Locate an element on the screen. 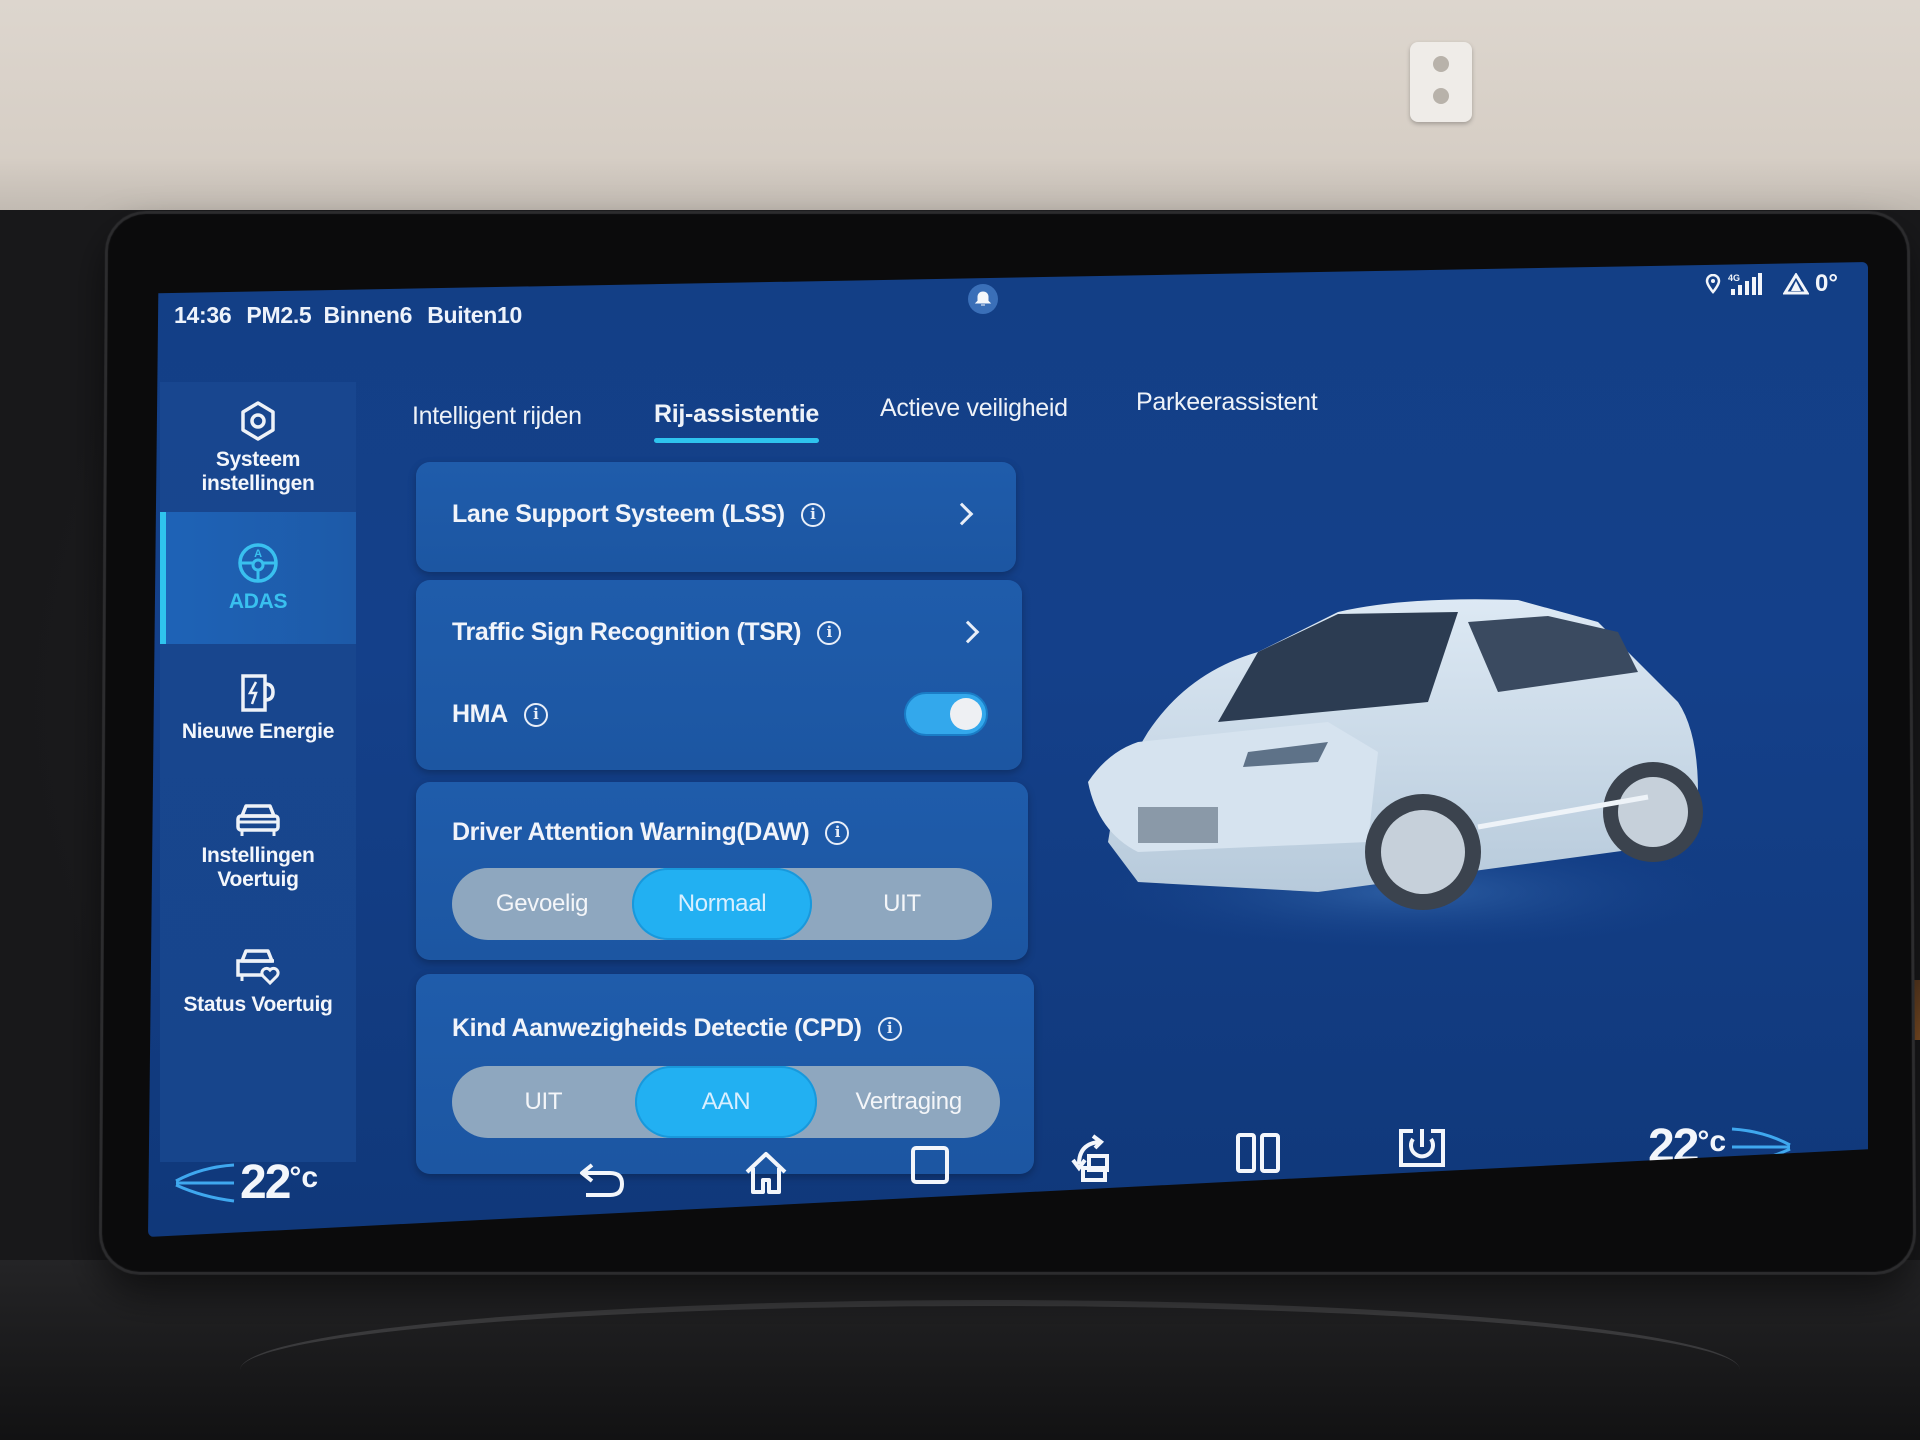  tab-parkeerassistent: Parkeerassistent is located at coordinates (1227, 402).